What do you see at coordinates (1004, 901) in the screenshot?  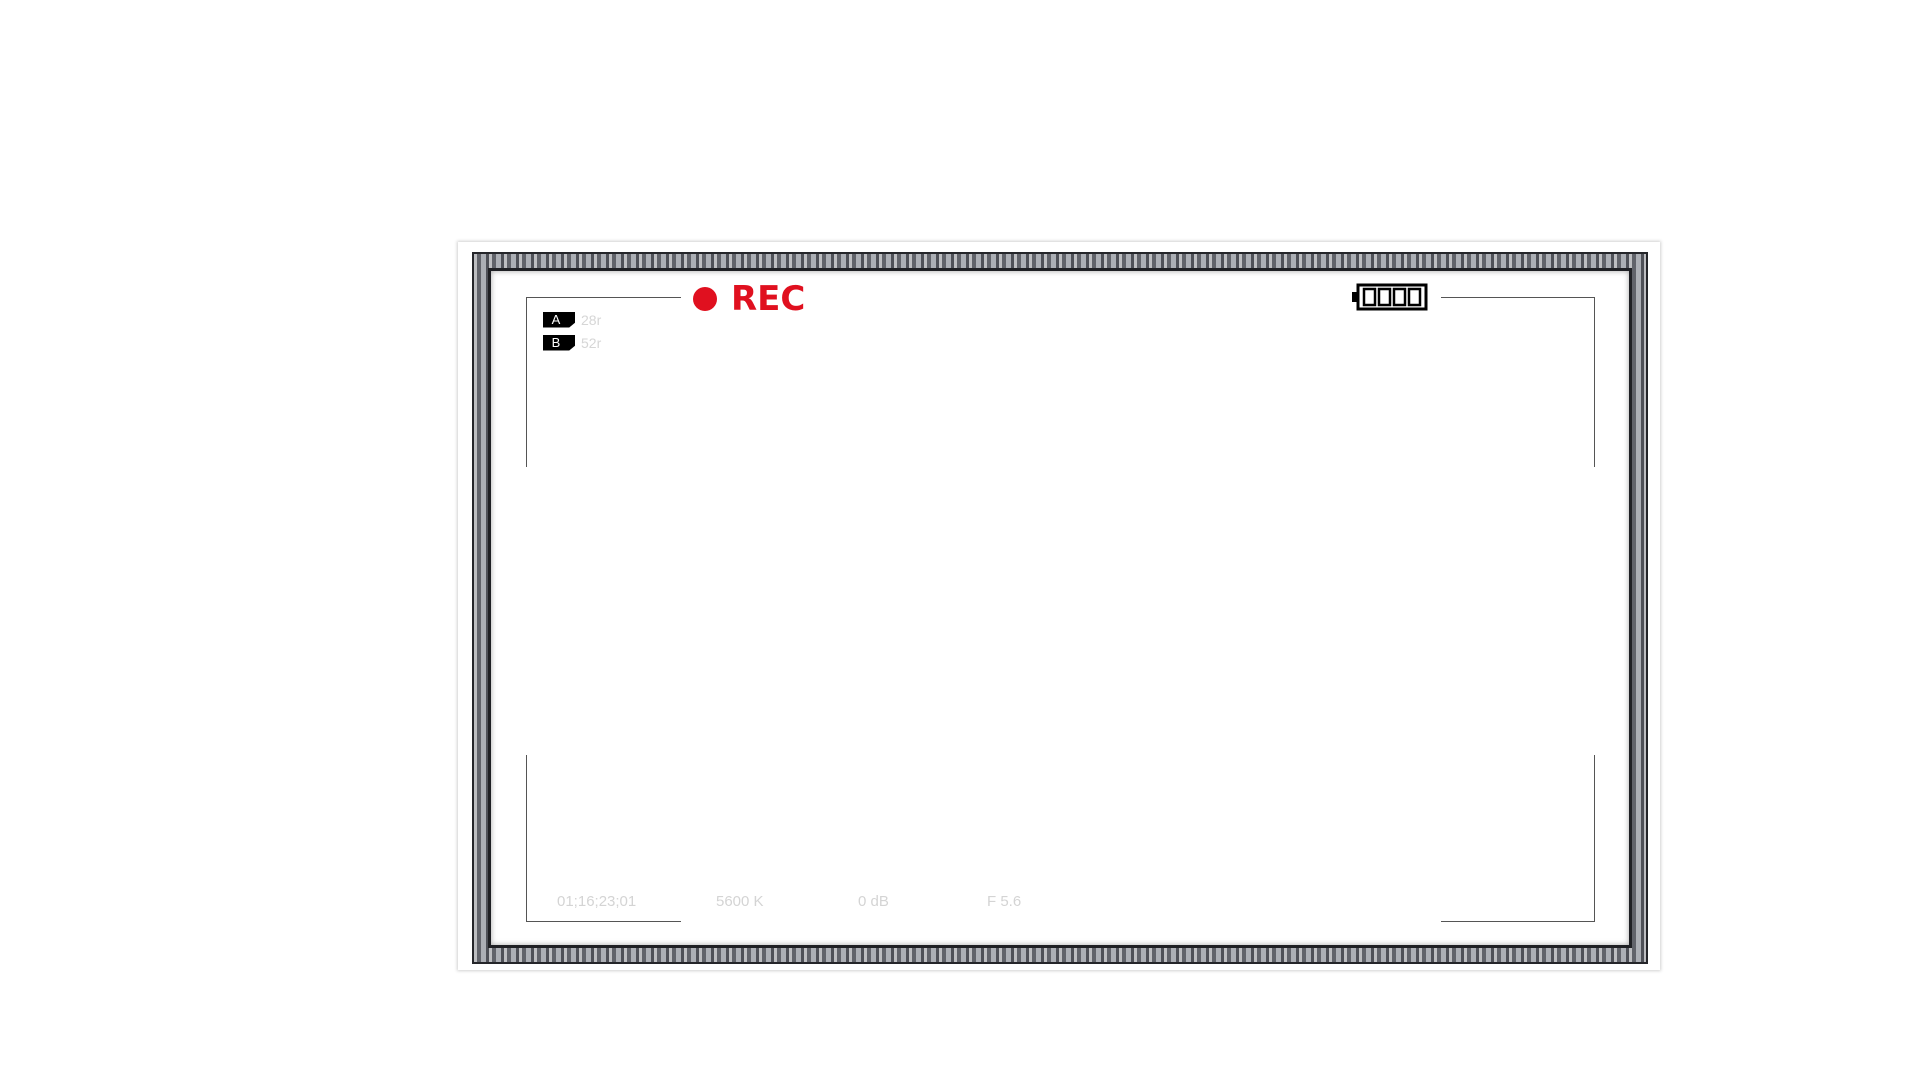 I see `aperture: F 5.6` at bounding box center [1004, 901].